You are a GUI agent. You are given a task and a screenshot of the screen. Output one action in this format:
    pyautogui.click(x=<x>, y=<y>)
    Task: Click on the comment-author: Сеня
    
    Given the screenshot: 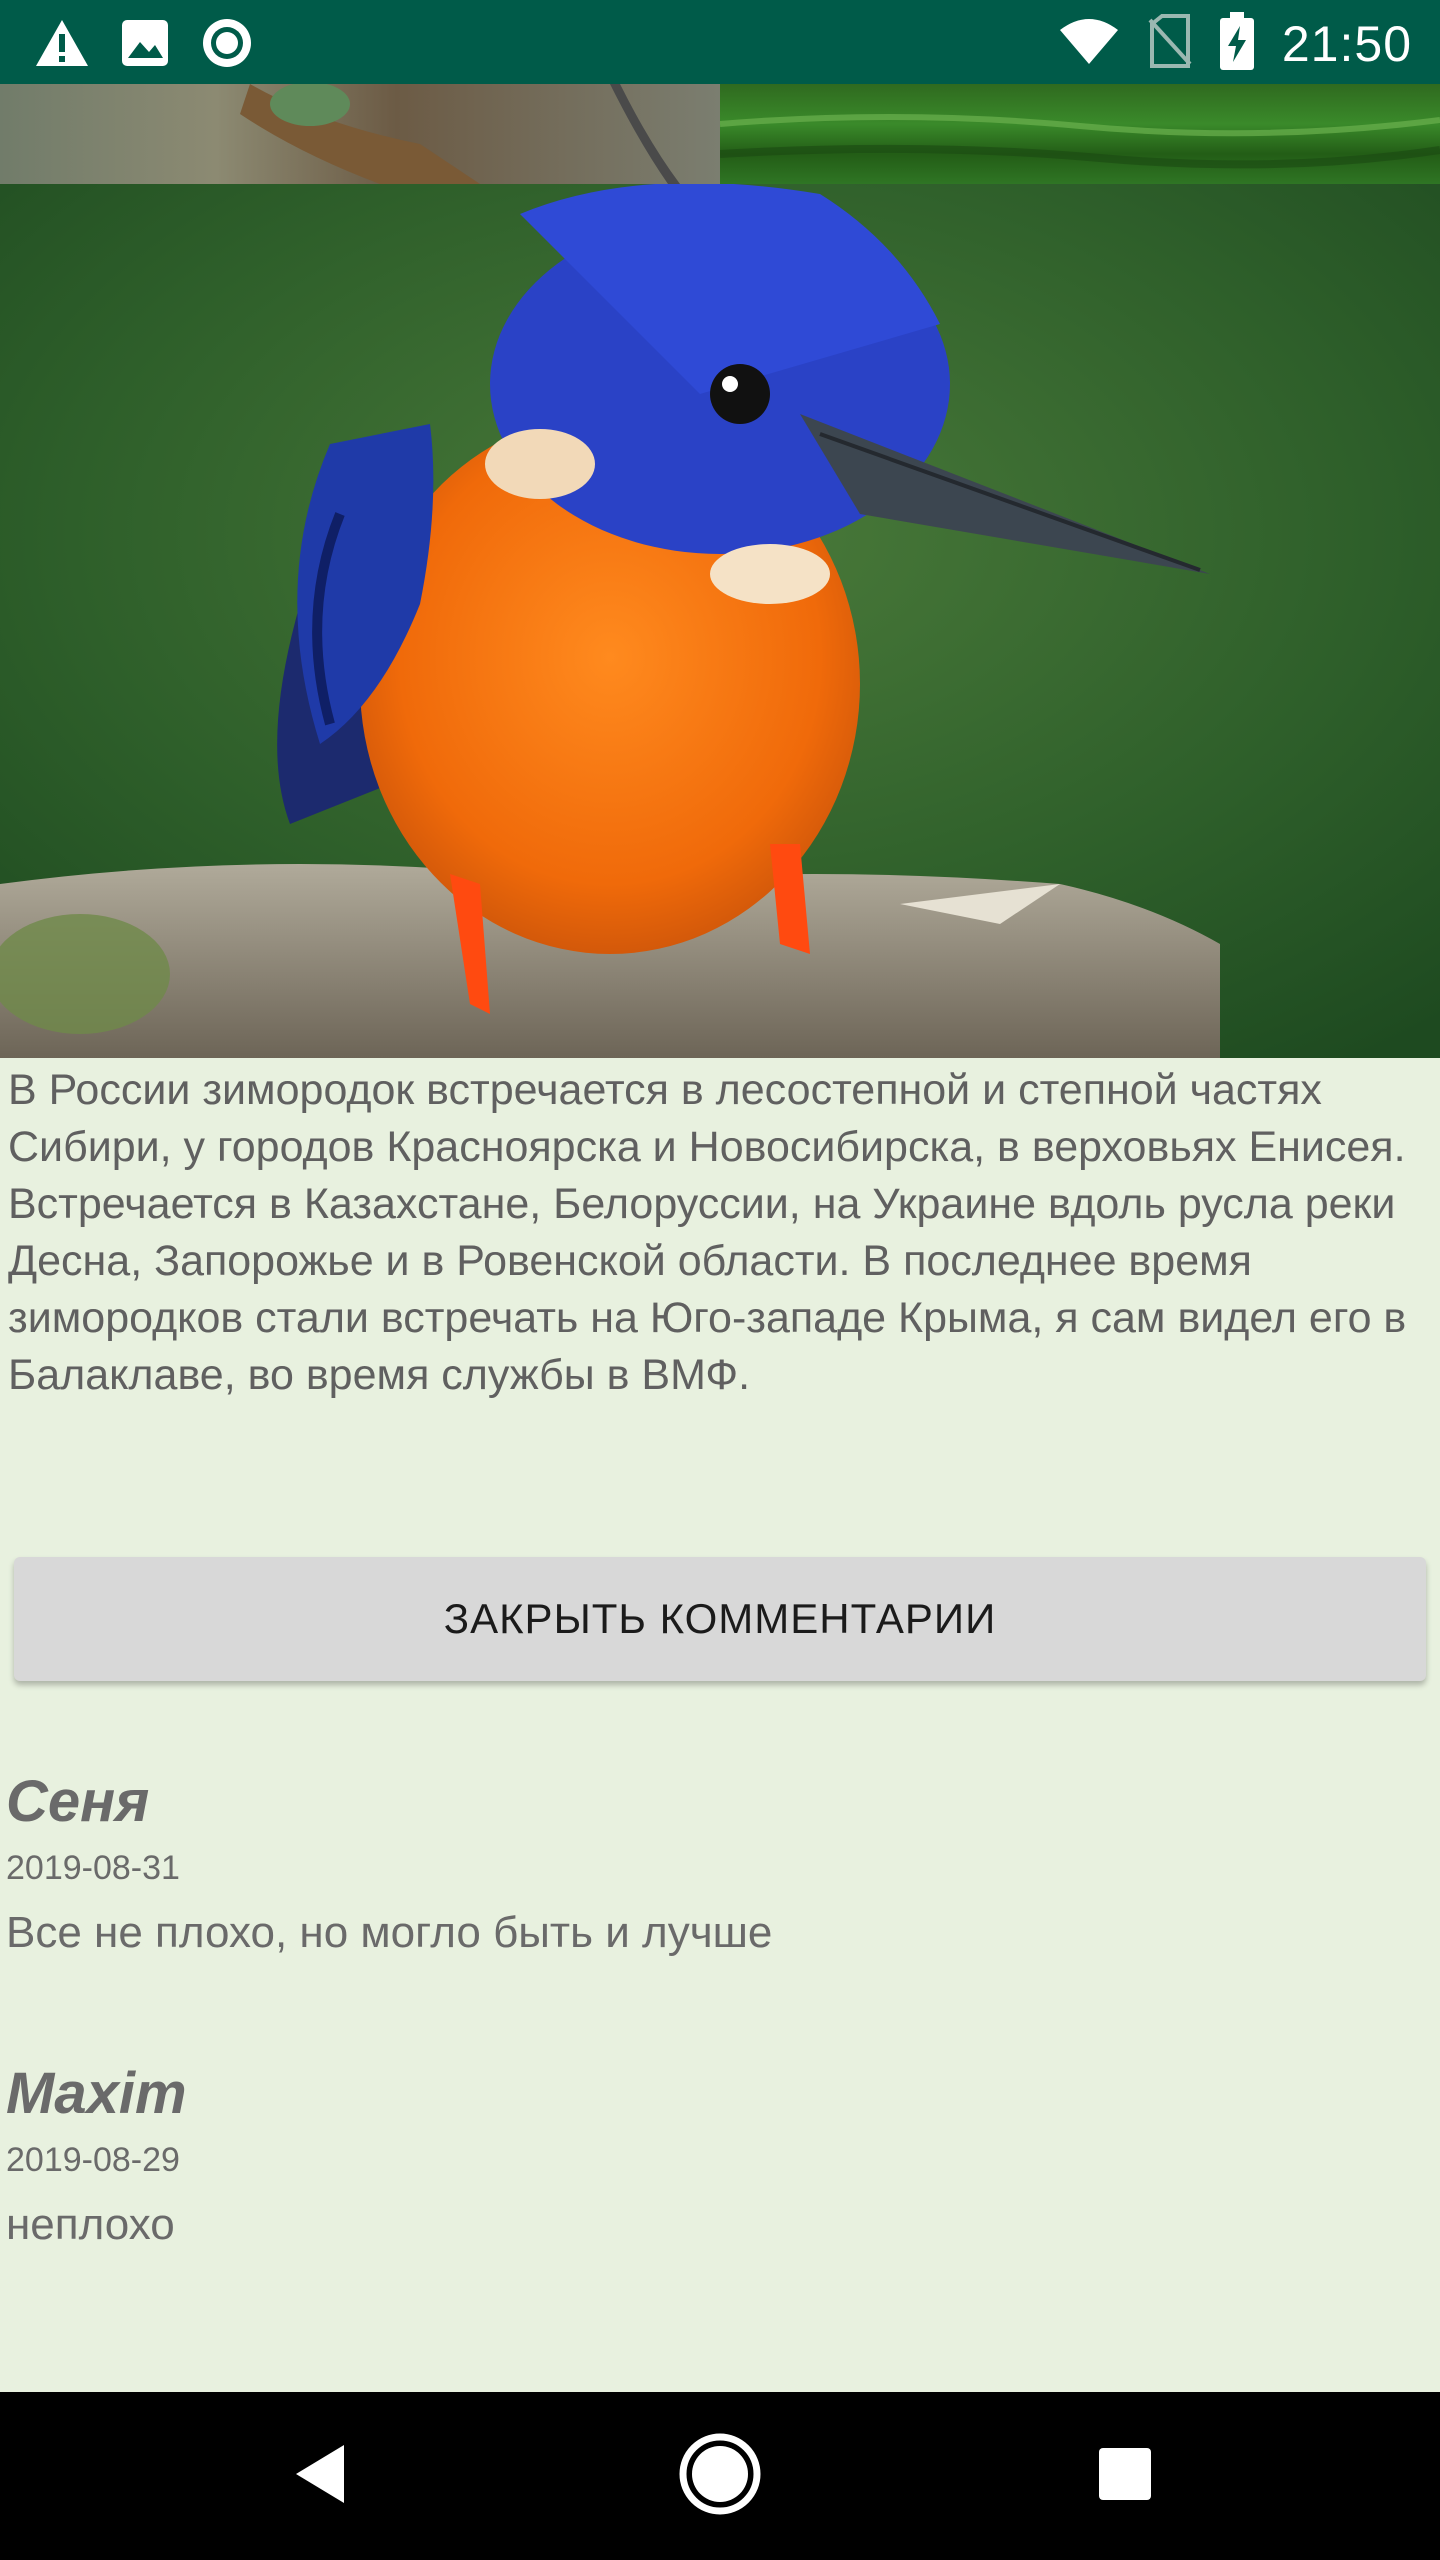 What is the action you would take?
    pyautogui.click(x=78, y=1801)
    